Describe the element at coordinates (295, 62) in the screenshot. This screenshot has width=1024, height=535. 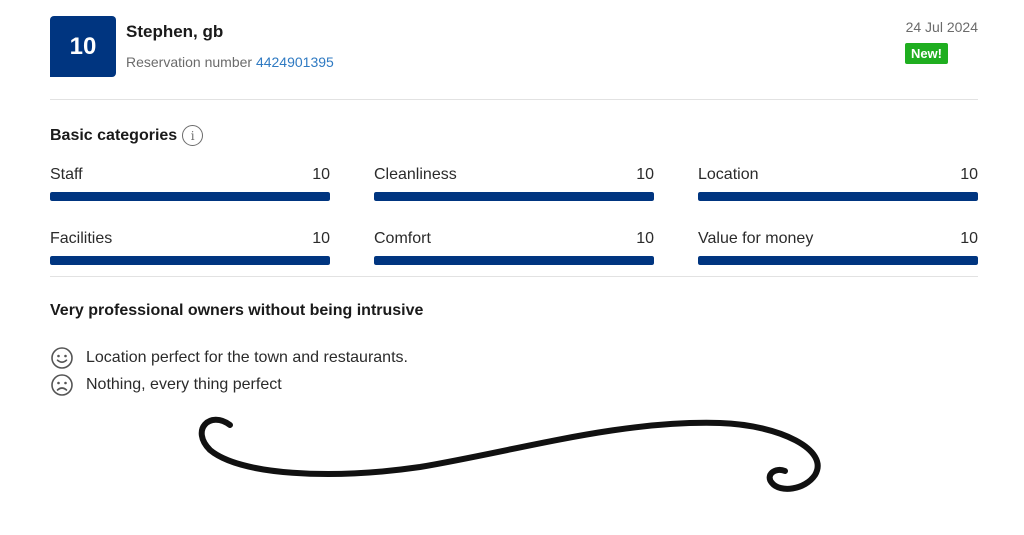
I see `reservation-number-link: 4424901395` at that location.